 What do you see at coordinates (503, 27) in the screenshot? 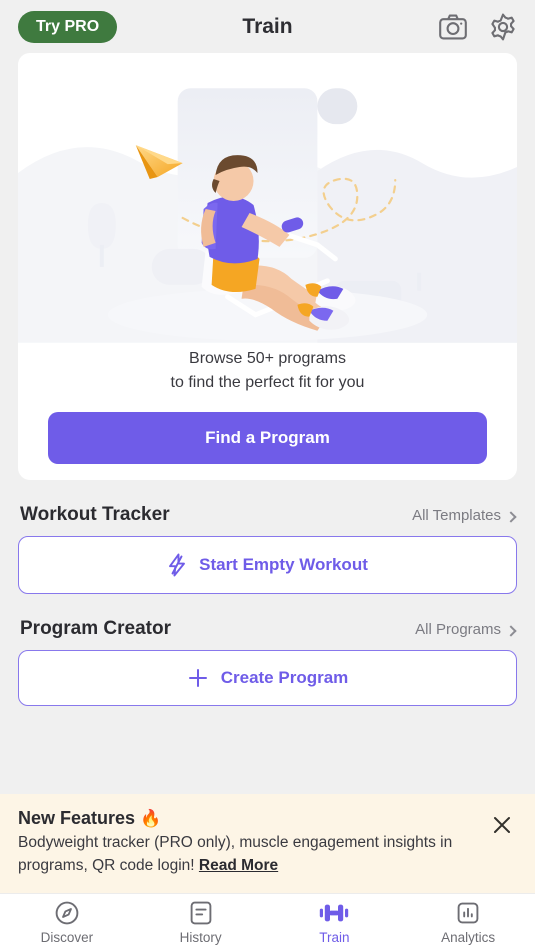
I see `gear-icon` at bounding box center [503, 27].